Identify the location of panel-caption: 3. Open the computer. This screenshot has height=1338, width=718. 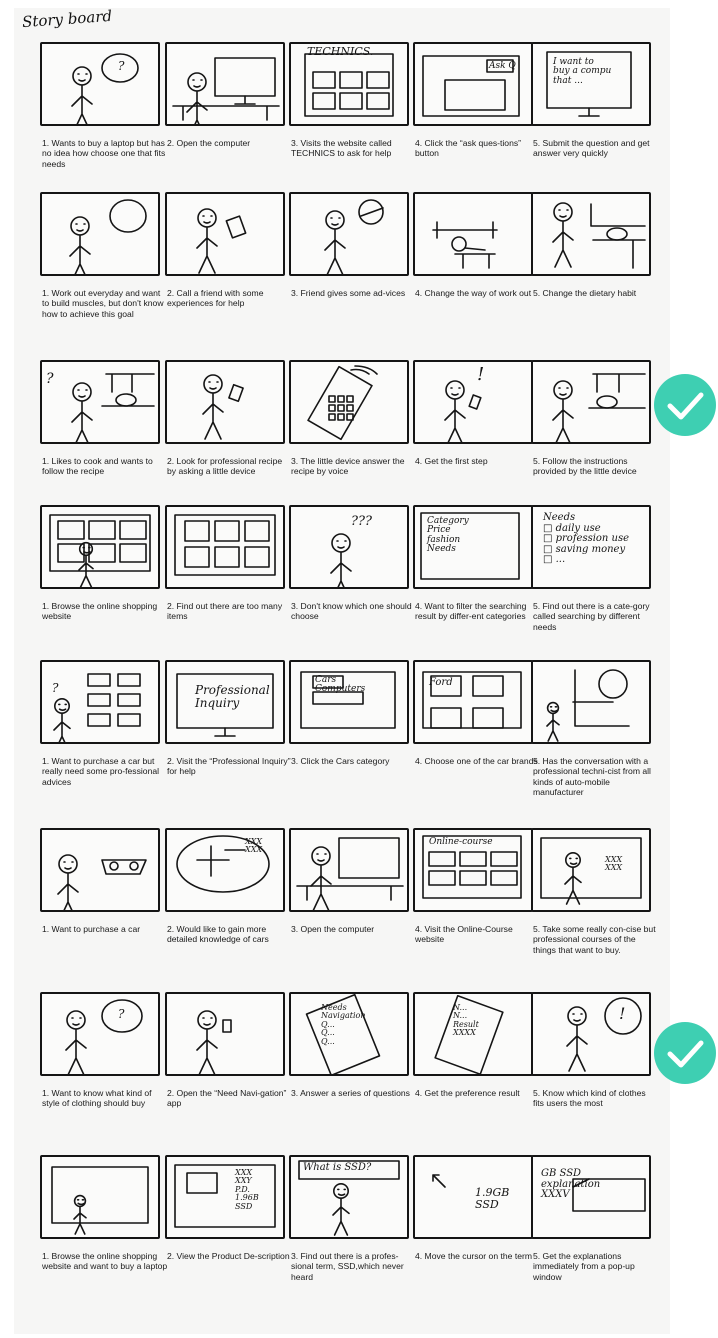
(333, 929).